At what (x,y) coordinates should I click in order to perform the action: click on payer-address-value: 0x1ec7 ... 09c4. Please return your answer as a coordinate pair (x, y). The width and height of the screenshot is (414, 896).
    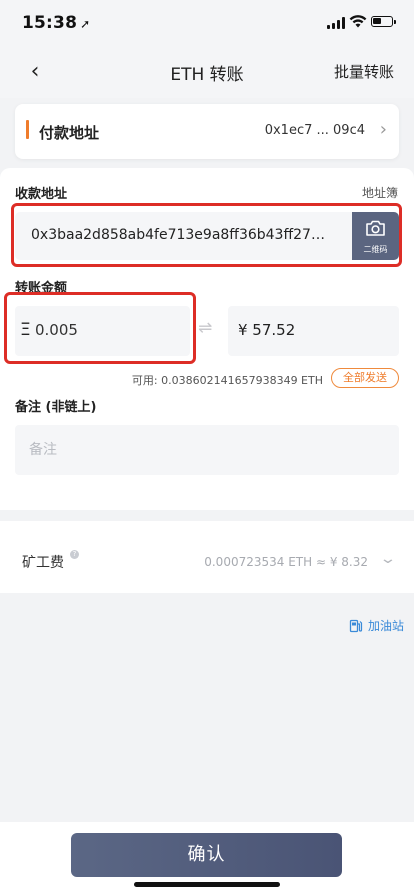
    Looking at the image, I should click on (314, 130).